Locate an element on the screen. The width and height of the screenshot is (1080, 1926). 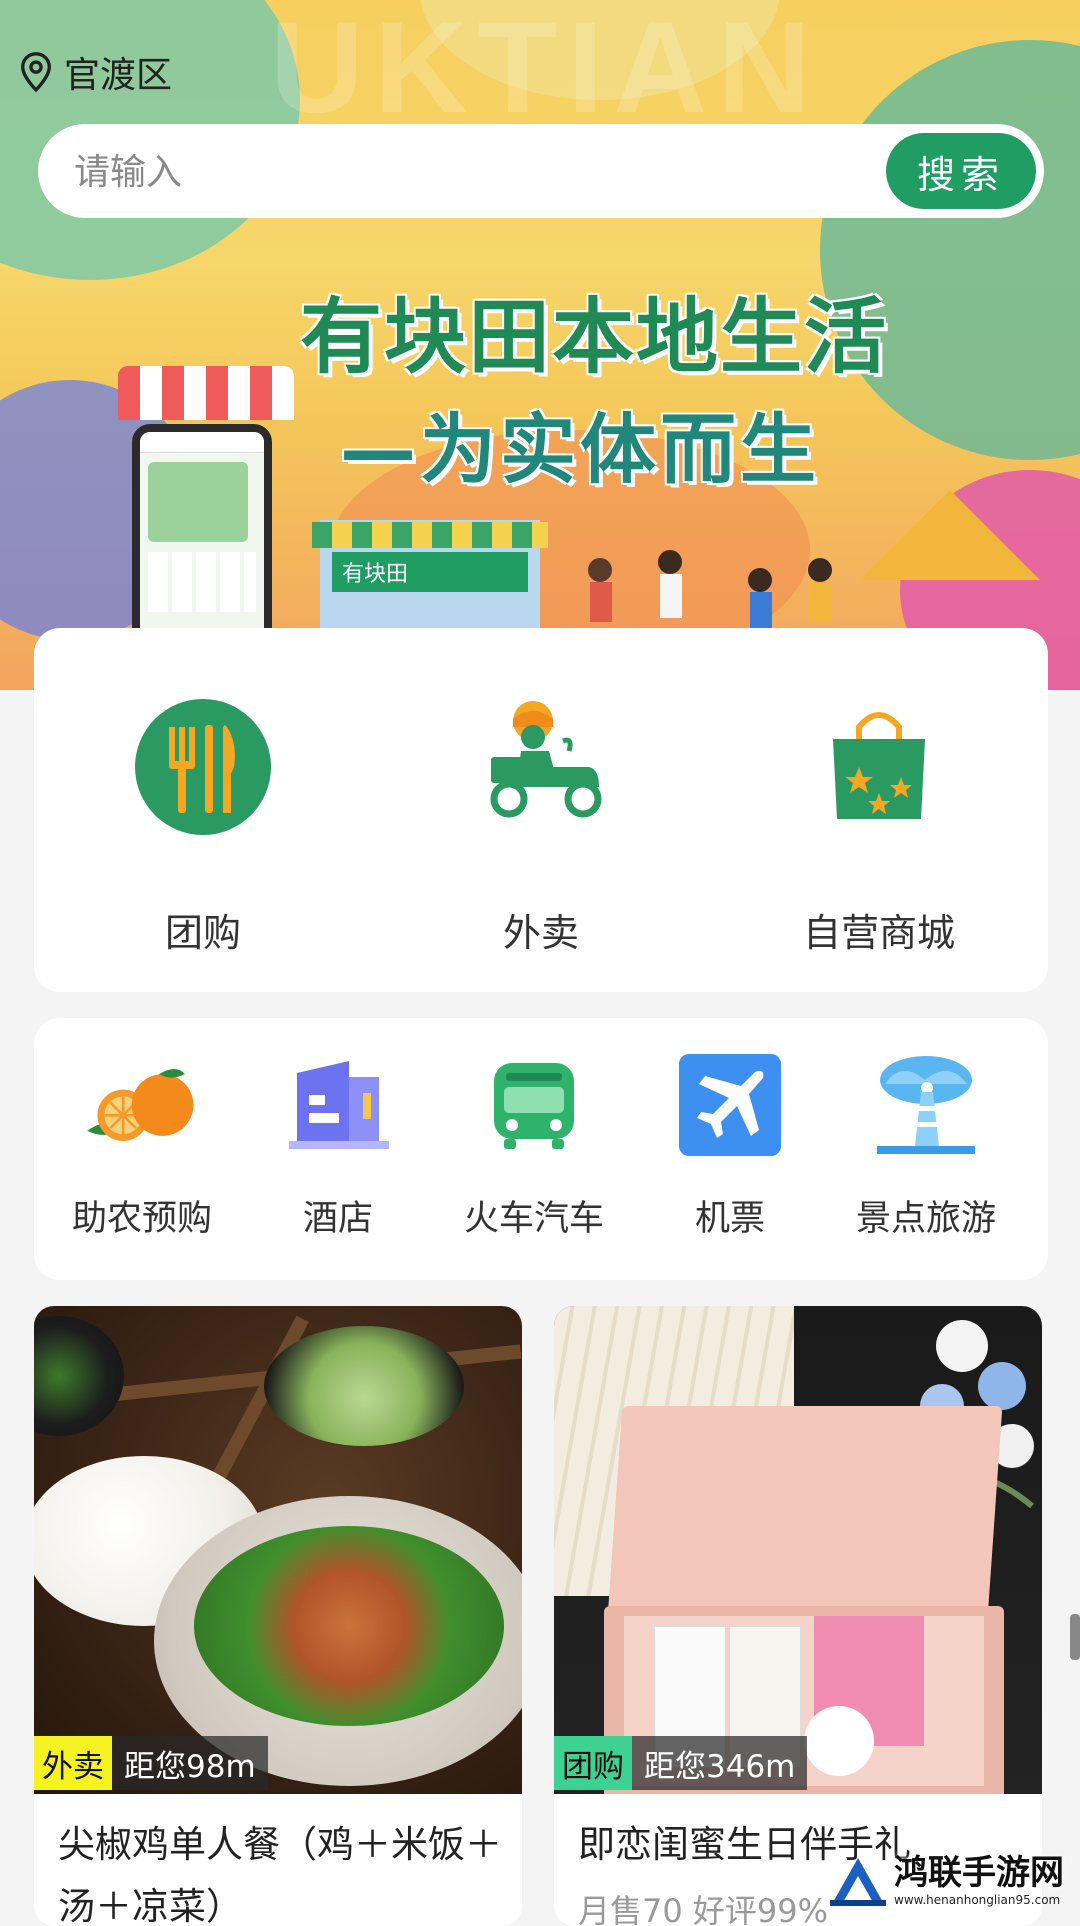
distance-label: 距您98m is located at coordinates (190, 1763).